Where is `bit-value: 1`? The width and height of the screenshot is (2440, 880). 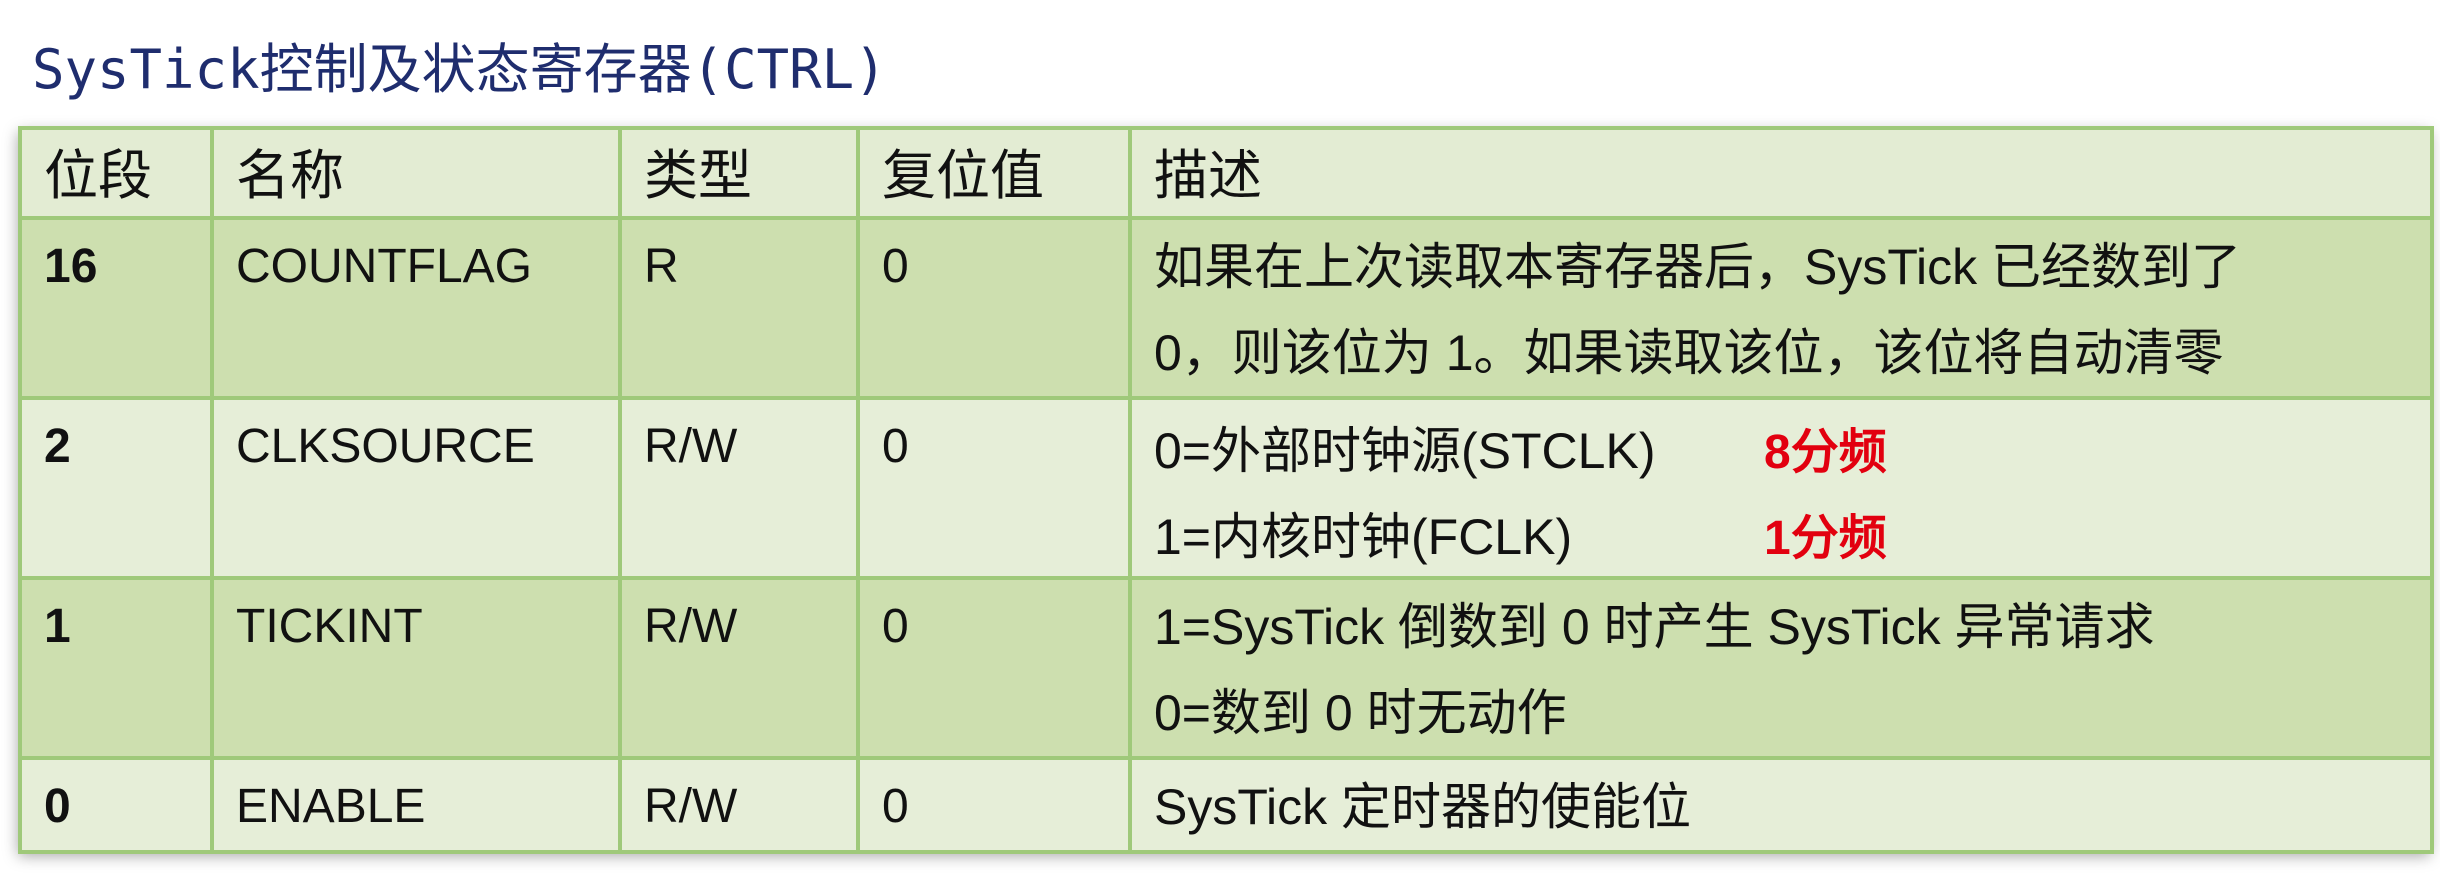 bit-value: 1 is located at coordinates (57, 626).